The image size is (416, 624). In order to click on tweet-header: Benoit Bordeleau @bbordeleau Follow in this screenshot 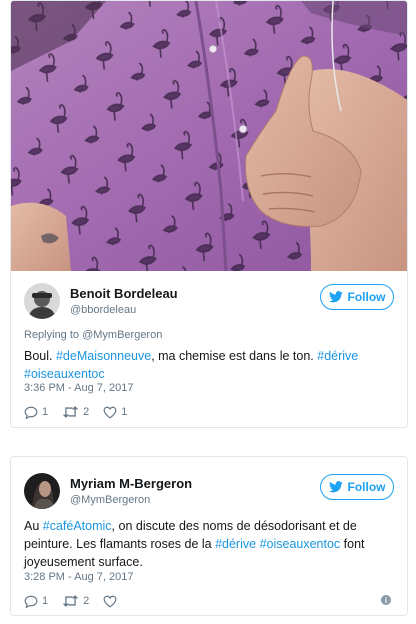, I will do `click(210, 301)`.